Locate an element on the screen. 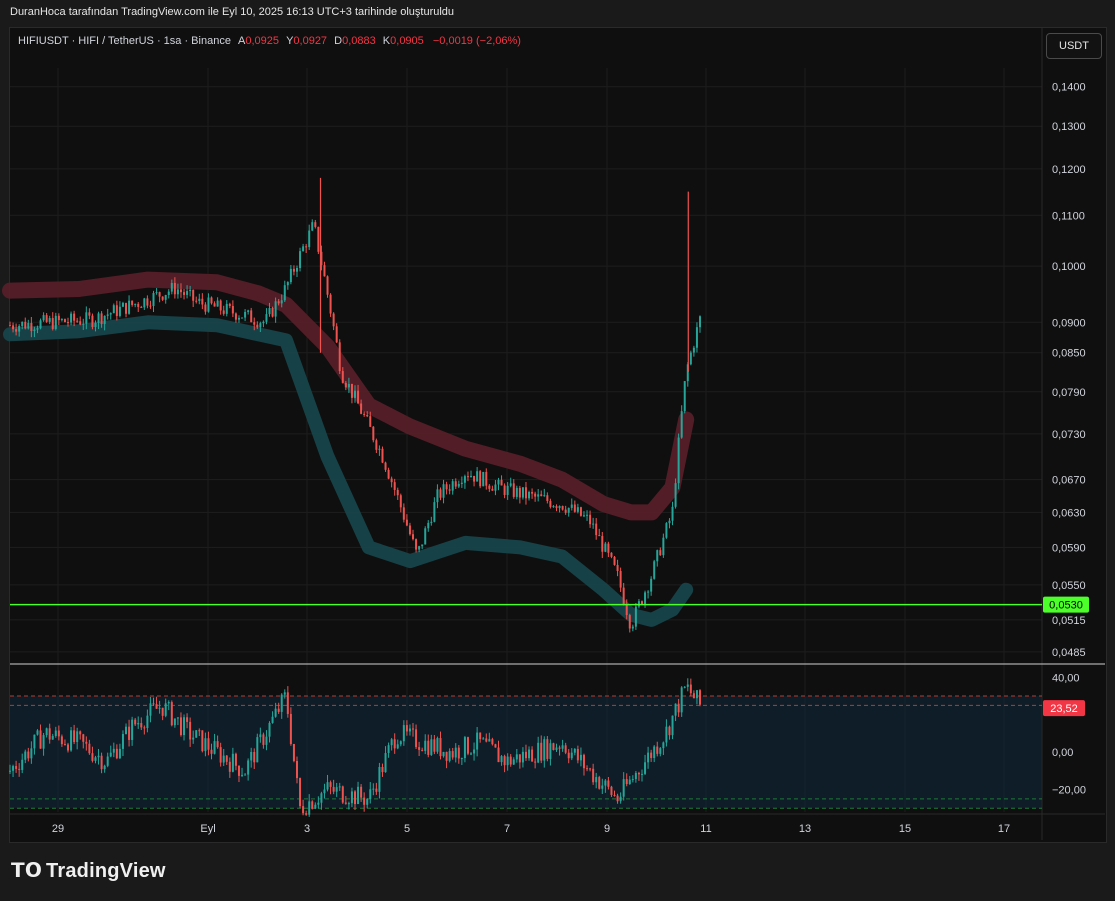  support-price-label: 0,0530 is located at coordinates (1066, 606).